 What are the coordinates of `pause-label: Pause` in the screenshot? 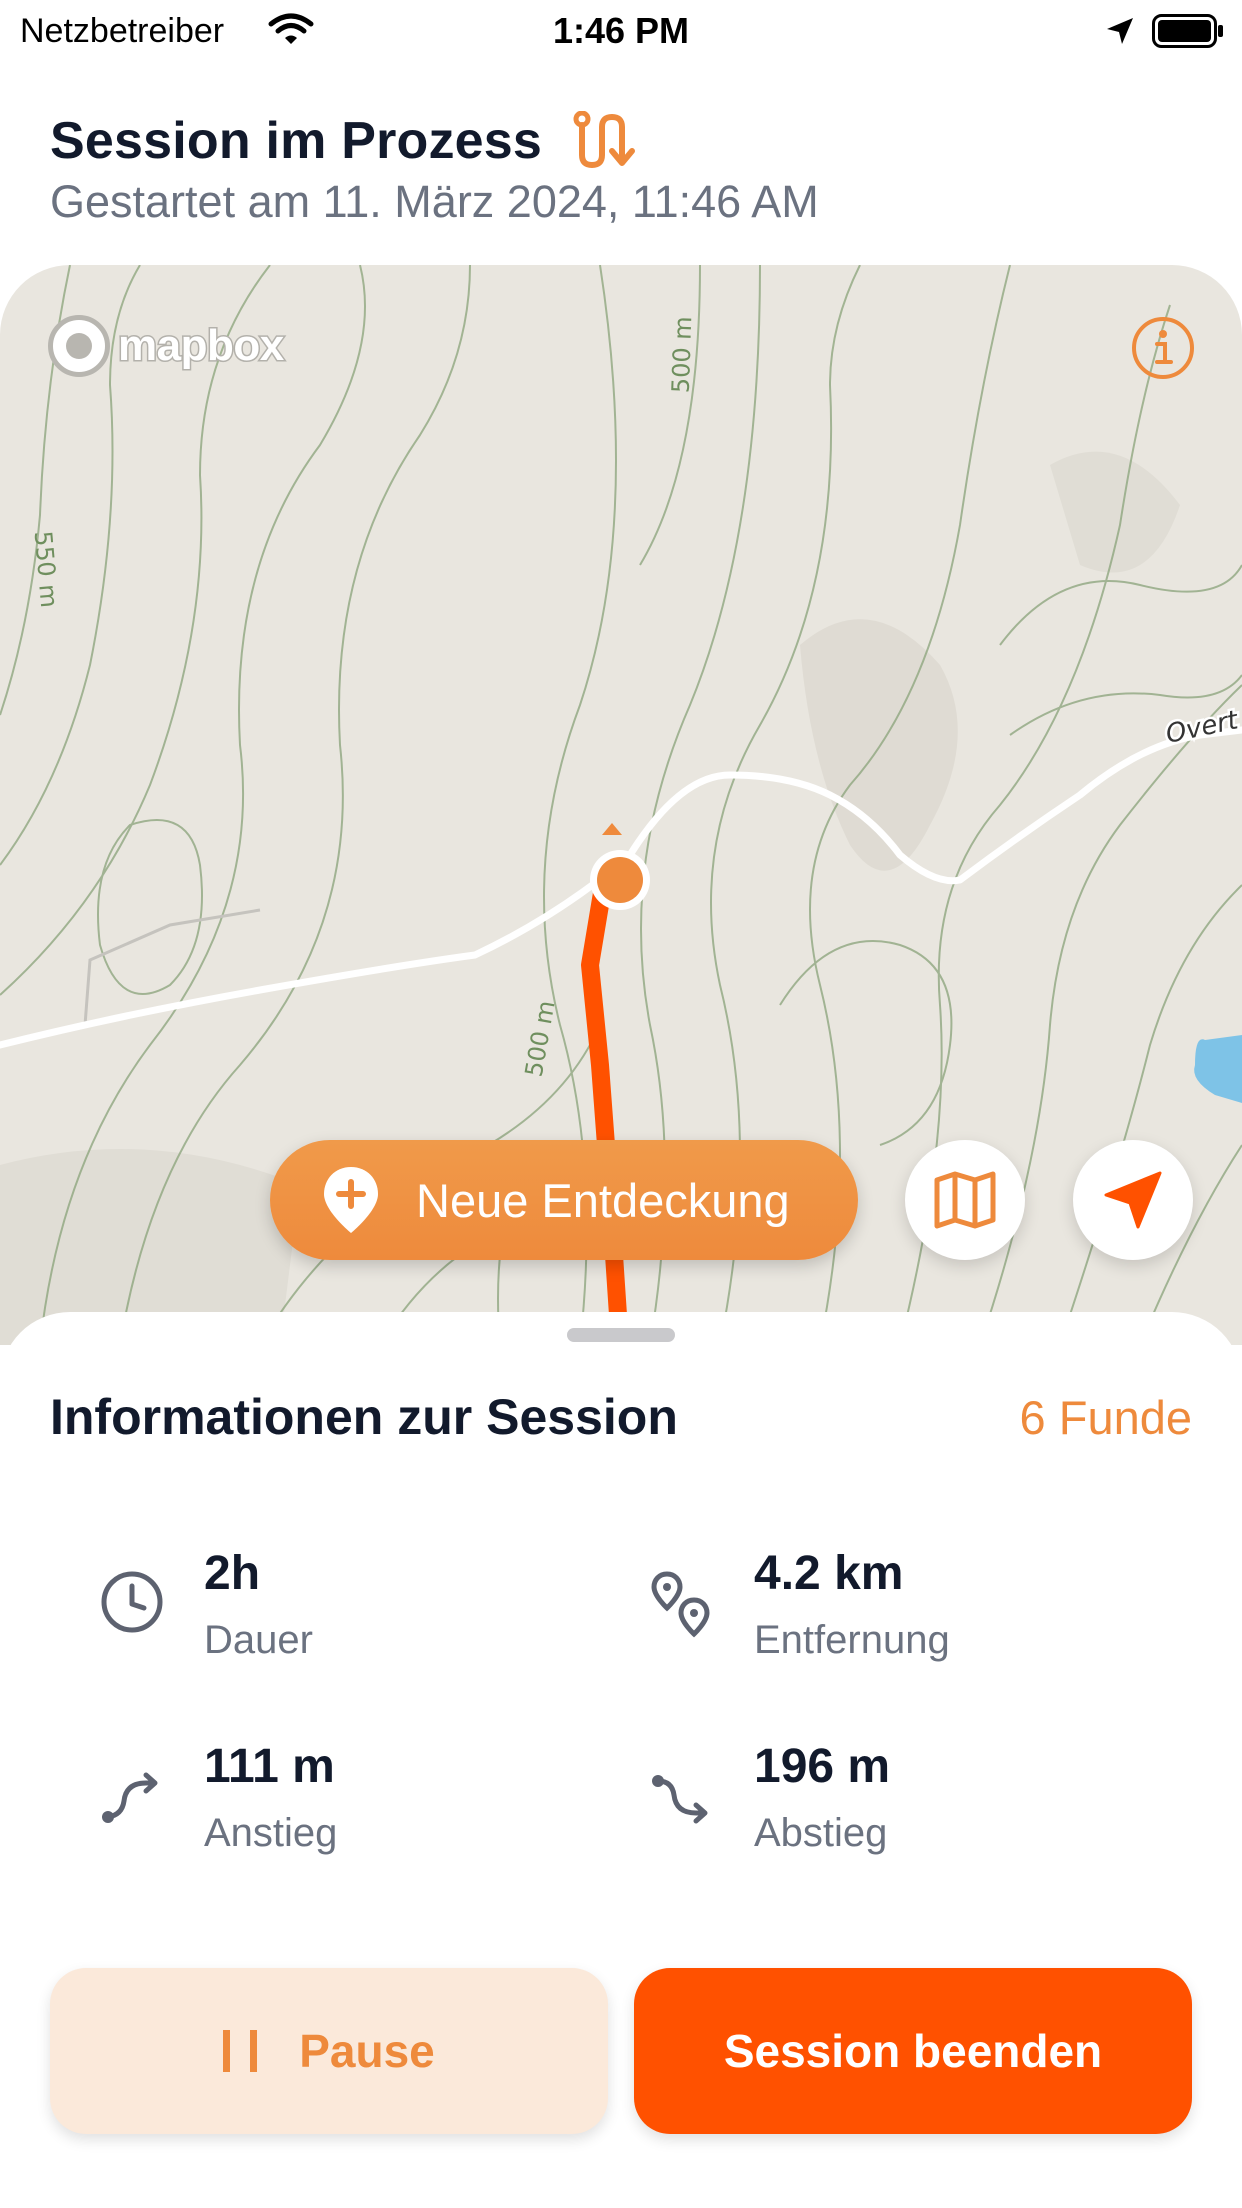 It's located at (367, 2051).